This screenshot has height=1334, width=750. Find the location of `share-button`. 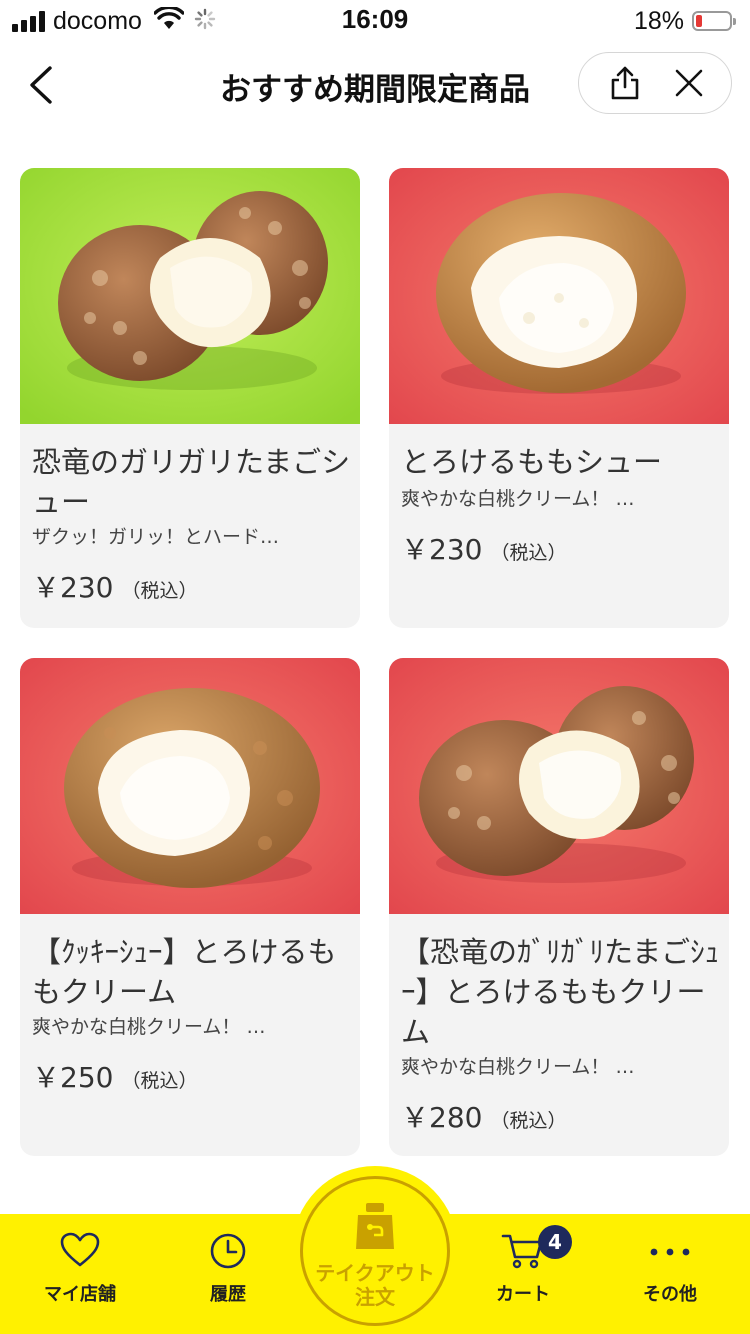

share-button is located at coordinates (625, 83).